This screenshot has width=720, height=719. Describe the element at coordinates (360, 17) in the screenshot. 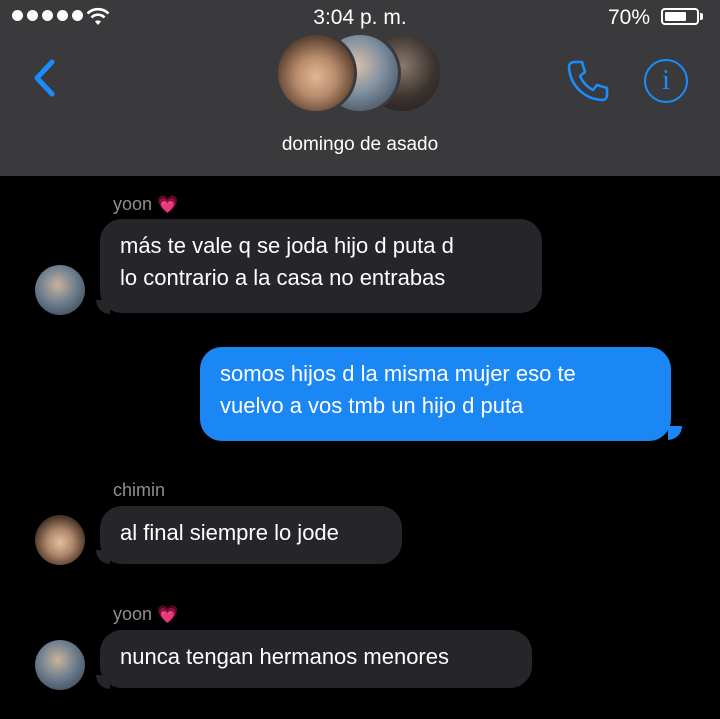

I see `status-bar: 3:04 p. m. 70%` at that location.